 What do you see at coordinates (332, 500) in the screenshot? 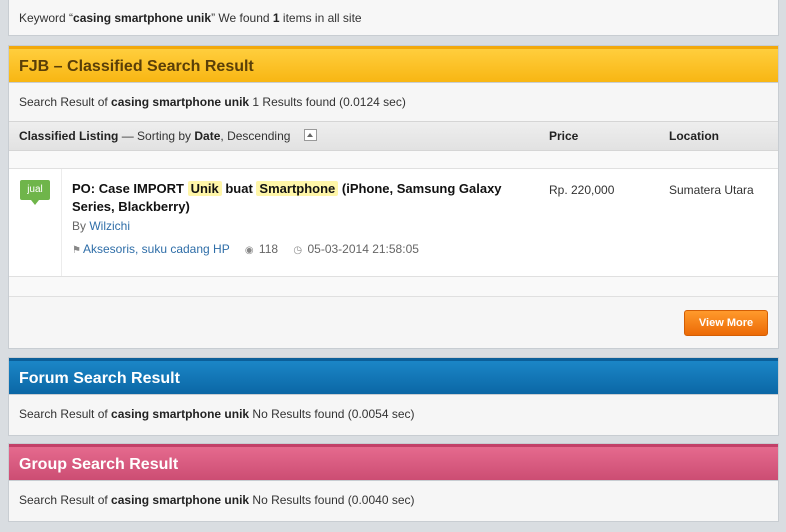
I see `summary-result: No Results found (0.0040 sec)` at bounding box center [332, 500].